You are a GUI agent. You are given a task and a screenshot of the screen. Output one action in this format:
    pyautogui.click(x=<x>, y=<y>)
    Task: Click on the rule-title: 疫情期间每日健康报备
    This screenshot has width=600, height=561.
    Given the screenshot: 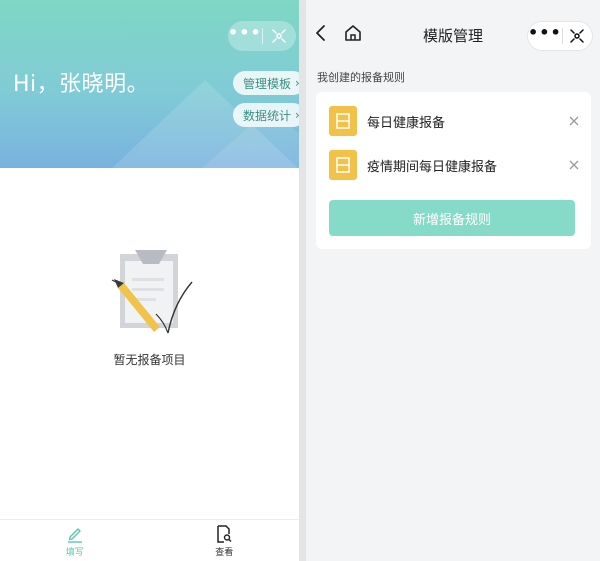 What is the action you would take?
    pyautogui.click(x=432, y=167)
    